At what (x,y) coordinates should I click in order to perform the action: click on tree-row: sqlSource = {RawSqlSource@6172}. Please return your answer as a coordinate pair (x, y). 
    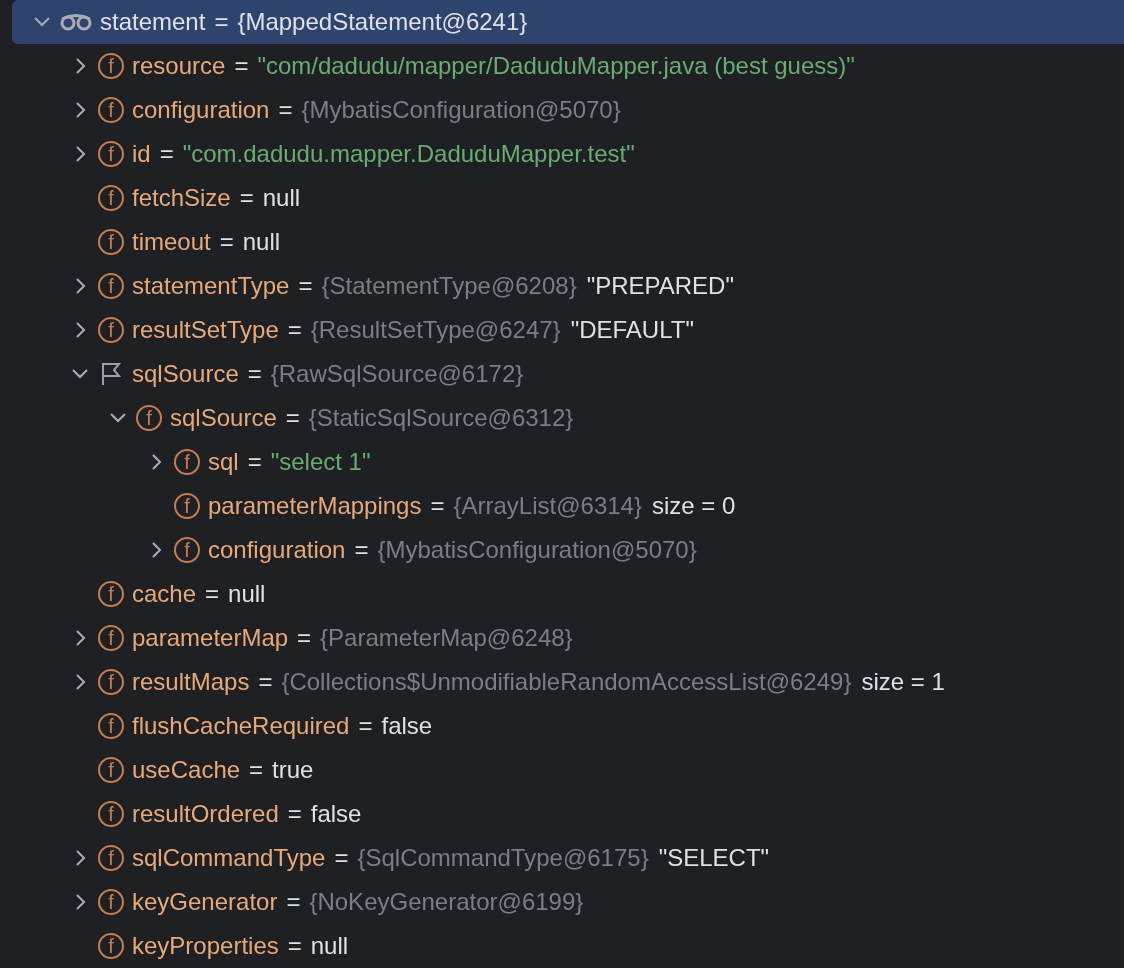
    Looking at the image, I should click on (562, 374).